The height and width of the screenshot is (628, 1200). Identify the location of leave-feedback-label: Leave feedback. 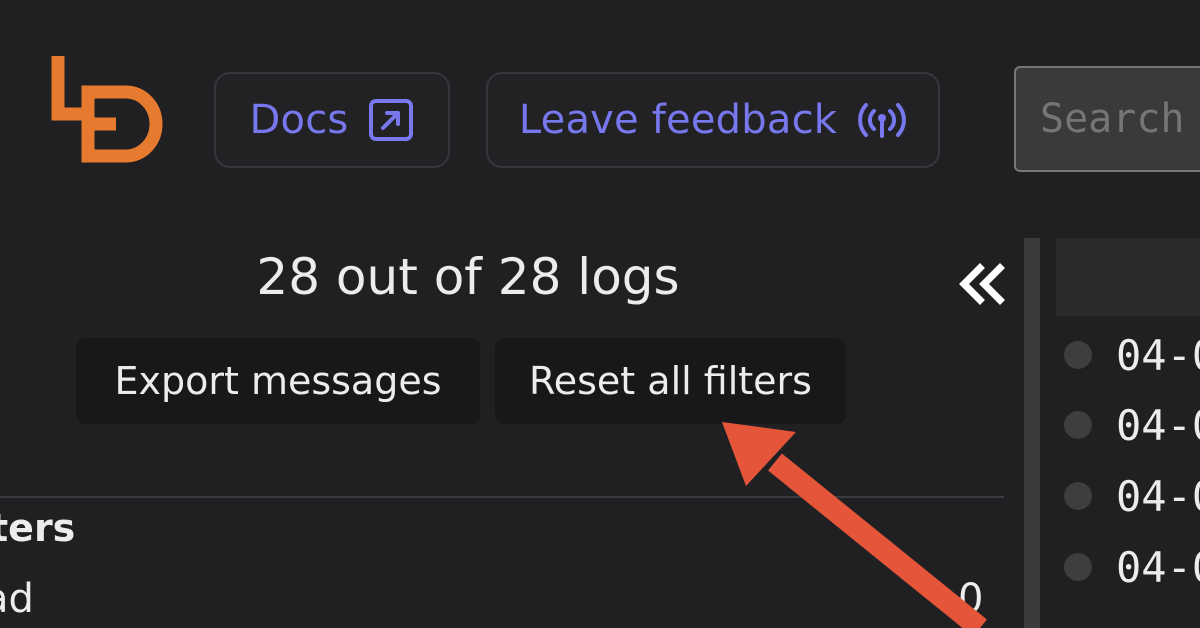
(678, 120).